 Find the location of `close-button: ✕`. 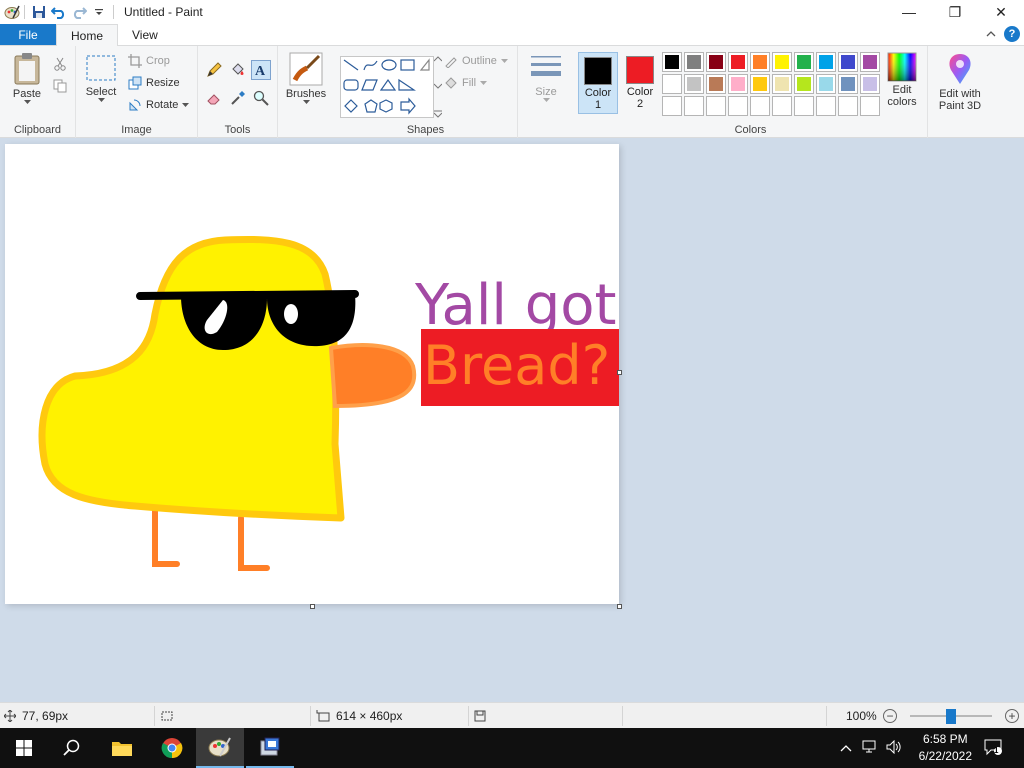

close-button: ✕ is located at coordinates (1001, 12).